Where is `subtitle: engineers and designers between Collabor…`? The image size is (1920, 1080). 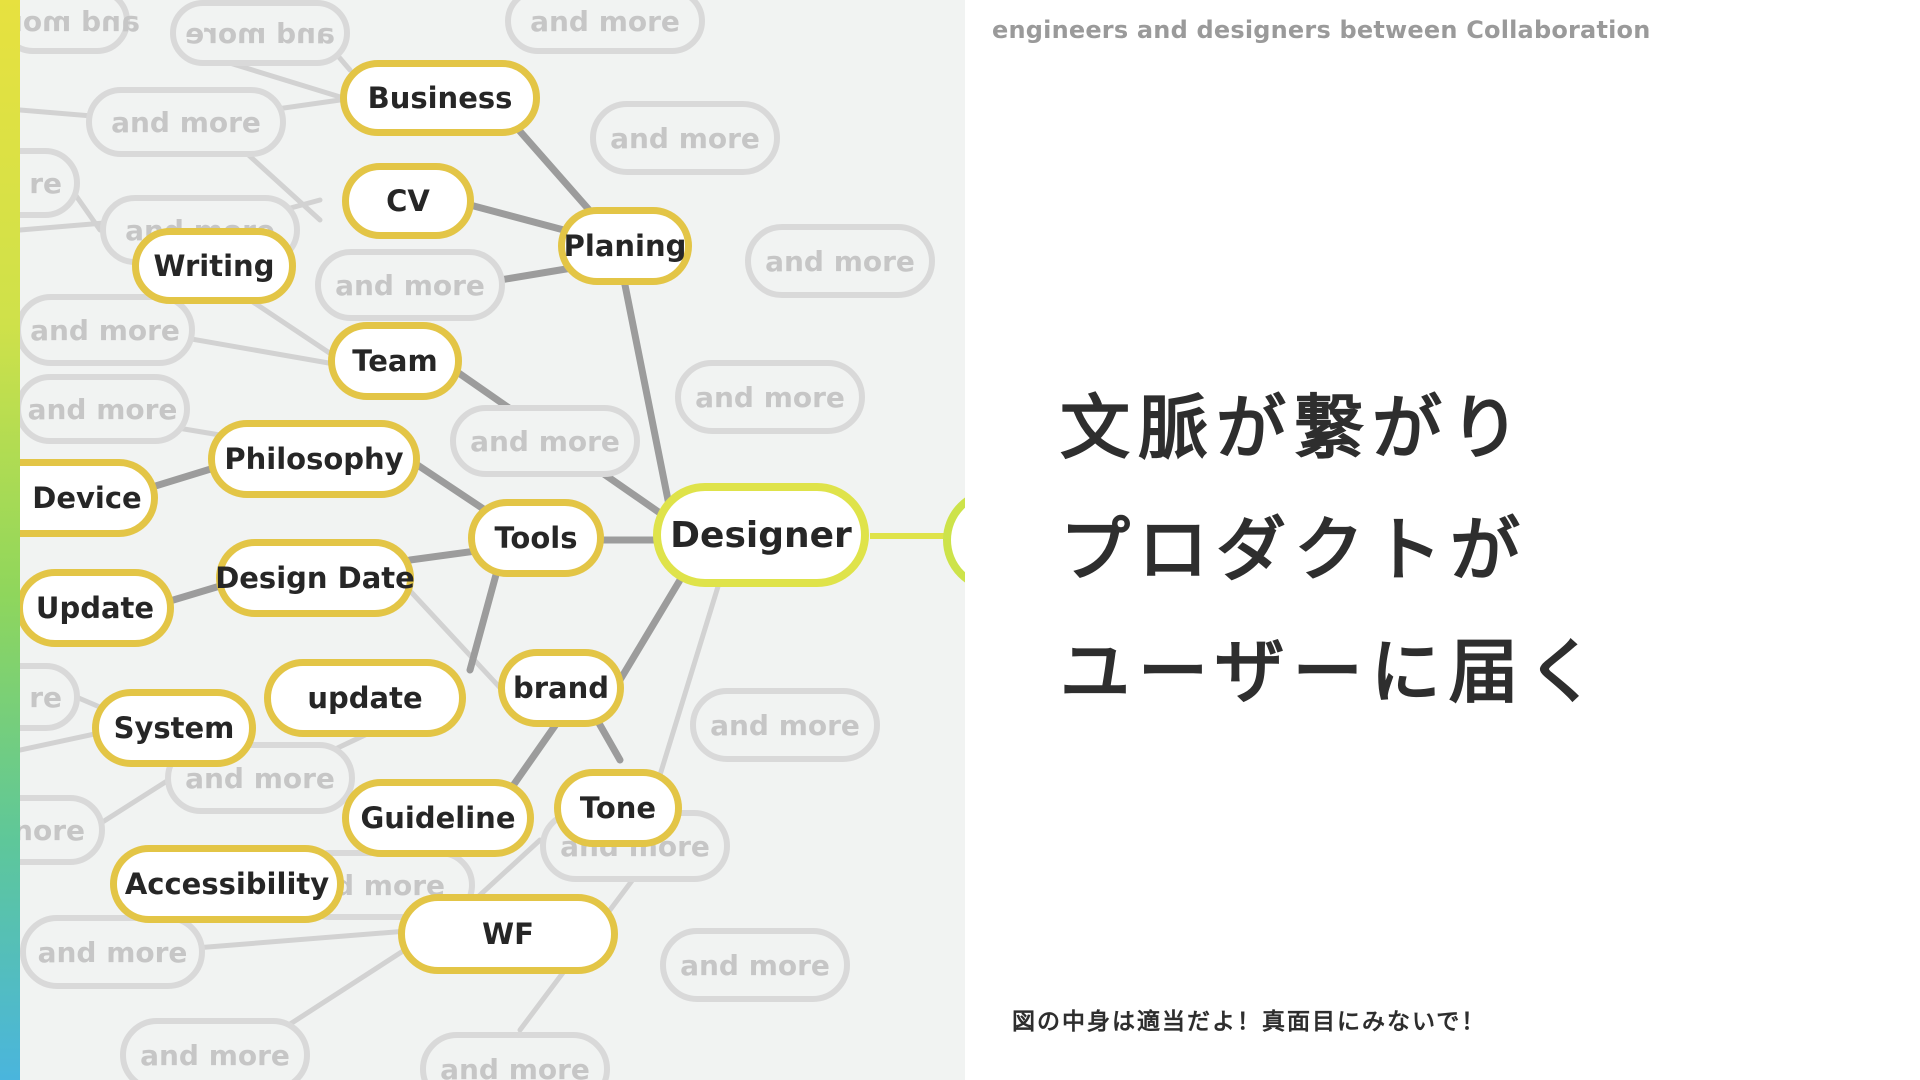 subtitle: engineers and designers between Collabor… is located at coordinates (1321, 30).